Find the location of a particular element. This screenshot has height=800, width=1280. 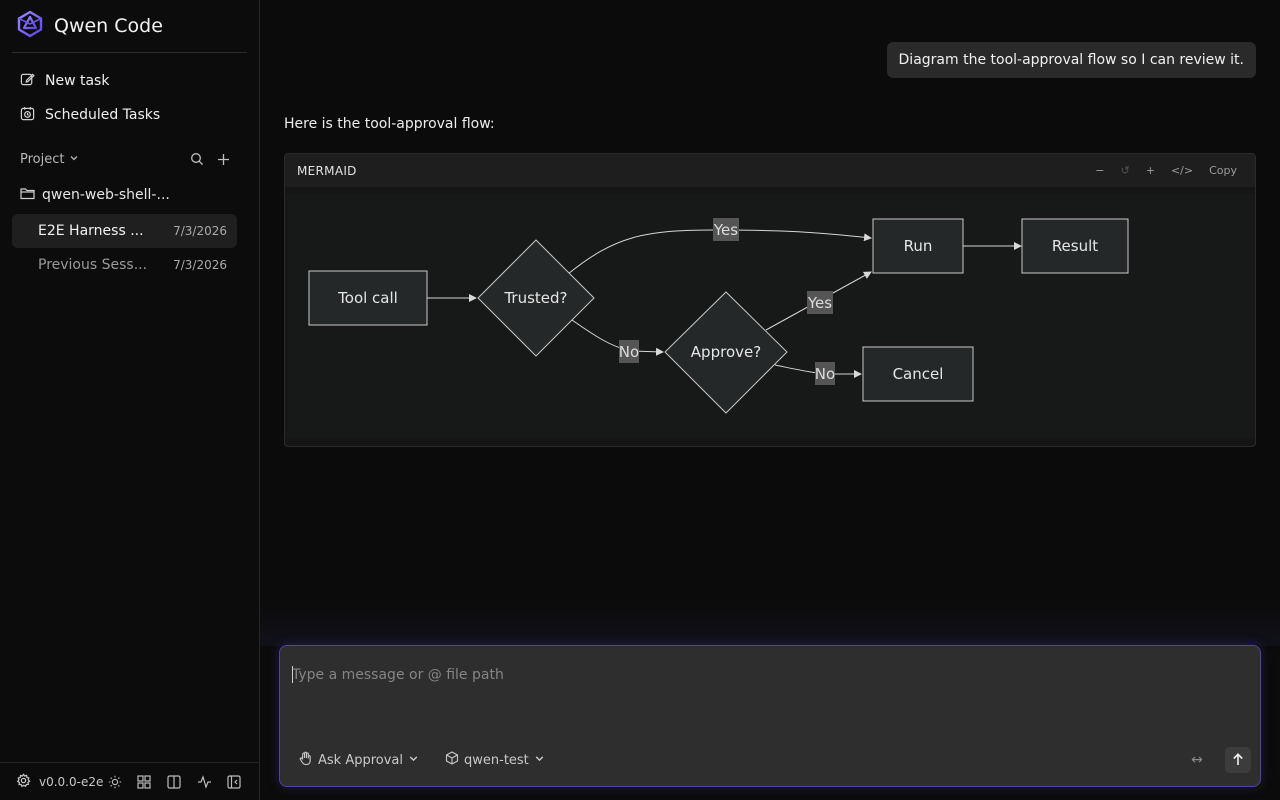

node-label: Tool call is located at coordinates (367, 298).